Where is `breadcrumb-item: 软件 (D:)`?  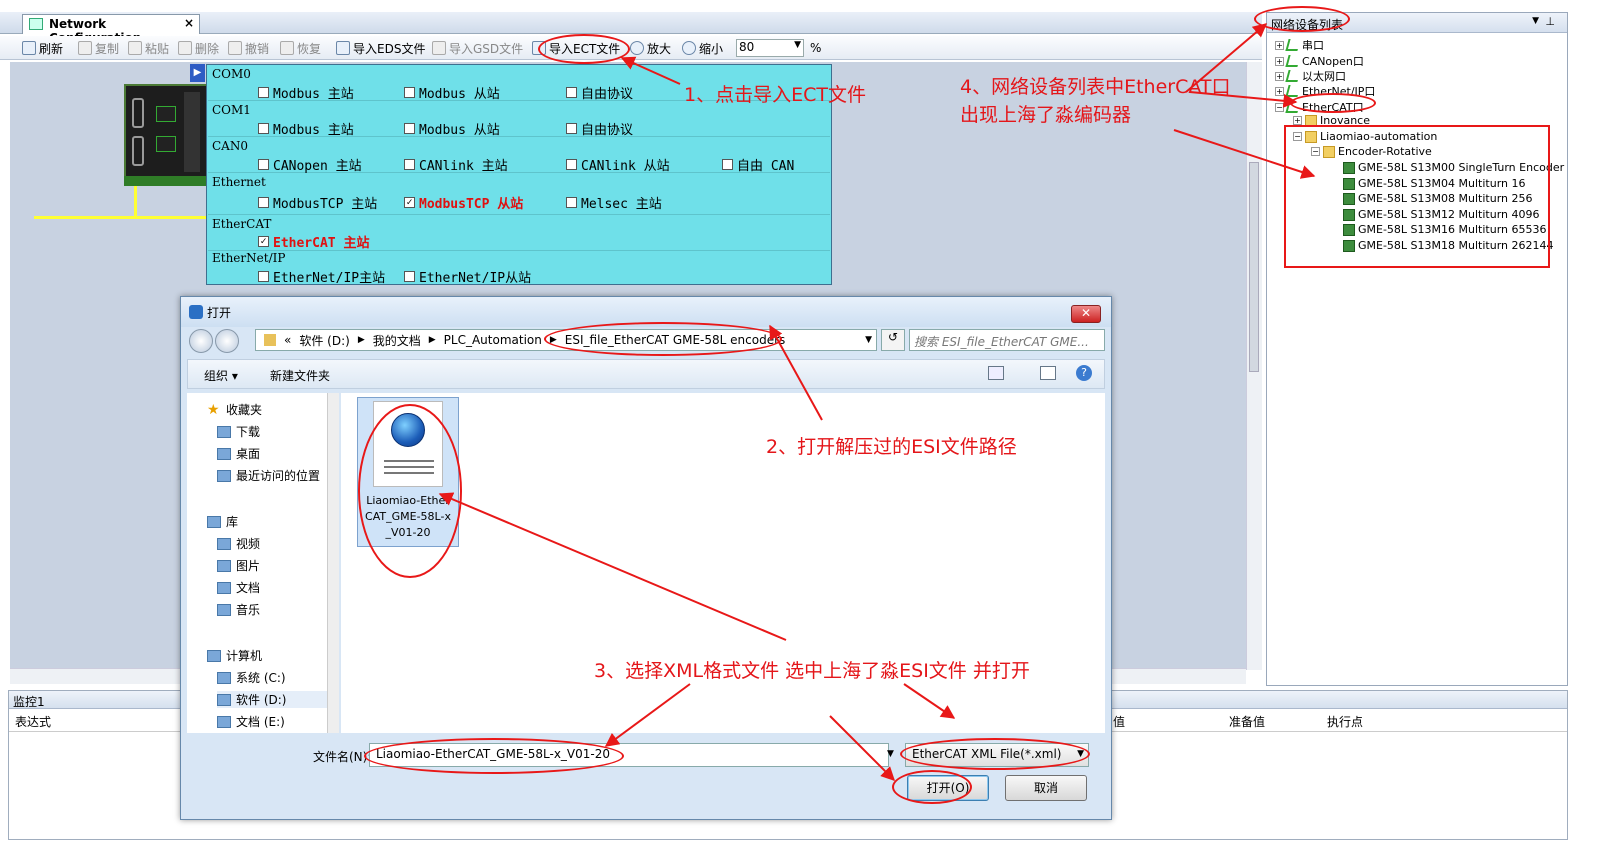 breadcrumb-item: 软件 (D:) is located at coordinates (324, 340).